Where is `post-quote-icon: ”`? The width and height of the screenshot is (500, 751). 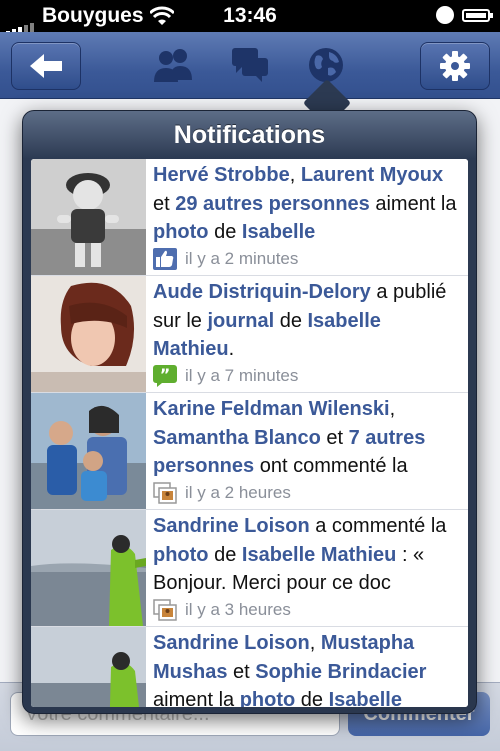 post-quote-icon: ” is located at coordinates (165, 376).